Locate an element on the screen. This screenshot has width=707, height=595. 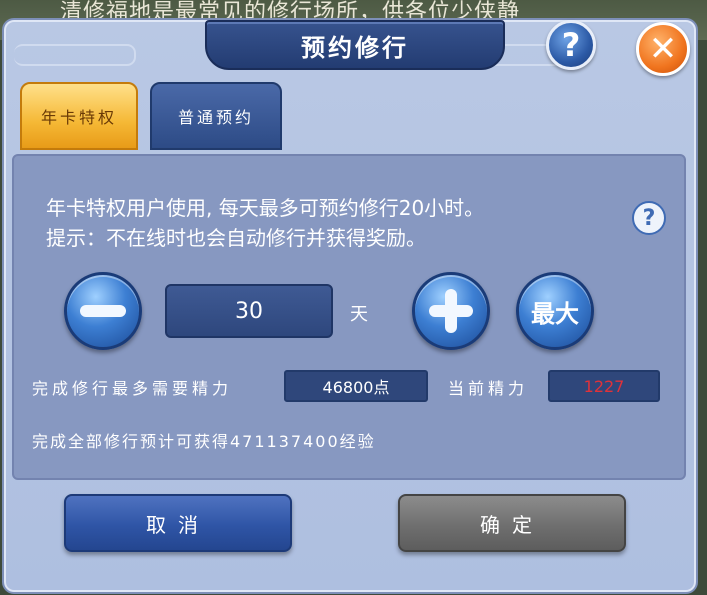
tab-label: 普通预约 is located at coordinates (215, 117).